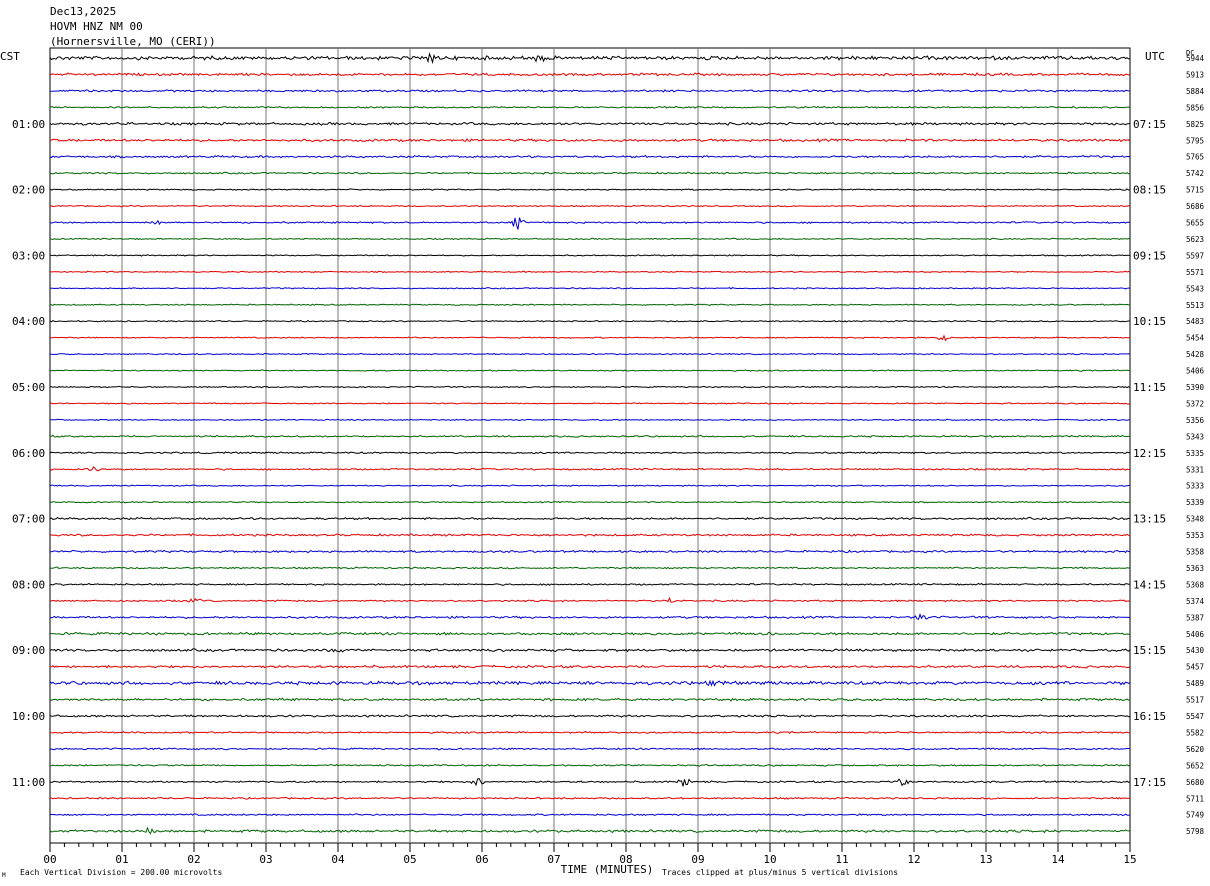 The image size is (1210, 886). What do you see at coordinates (1195, 486) in the screenshot?
I see `dc-offset-label: 5333` at bounding box center [1195, 486].